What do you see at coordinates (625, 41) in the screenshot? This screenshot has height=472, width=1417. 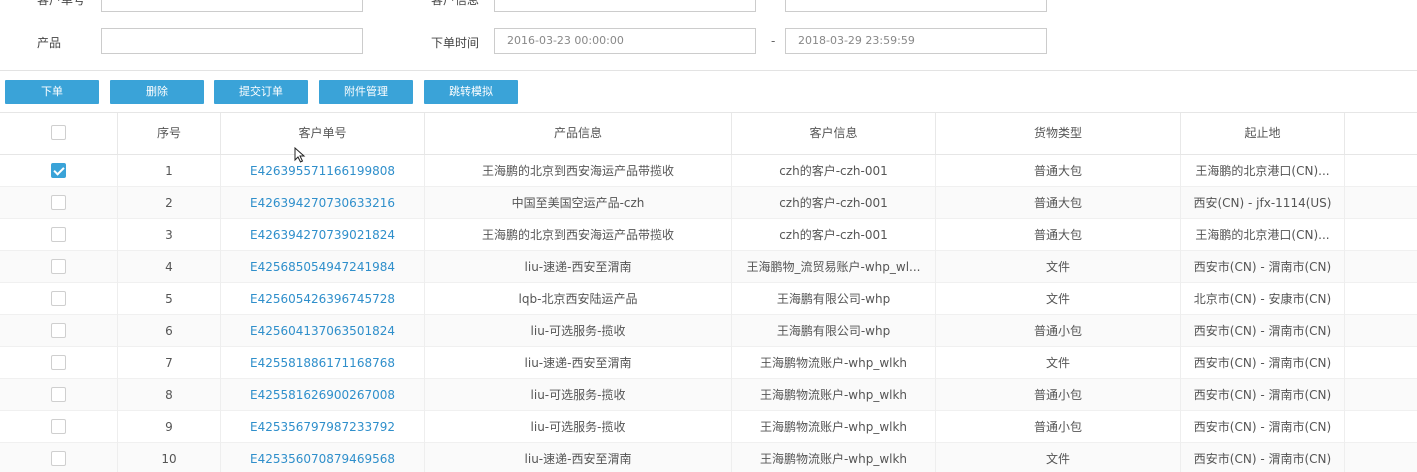 I see `order-time-start-input: 2016-03-23 00:00:00` at bounding box center [625, 41].